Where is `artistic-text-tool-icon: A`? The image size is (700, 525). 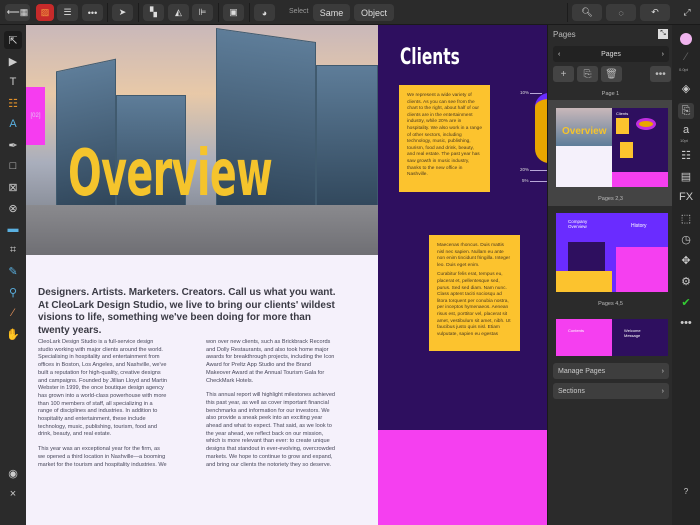
artistic-text-tool-icon: A is located at coordinates (13, 124).